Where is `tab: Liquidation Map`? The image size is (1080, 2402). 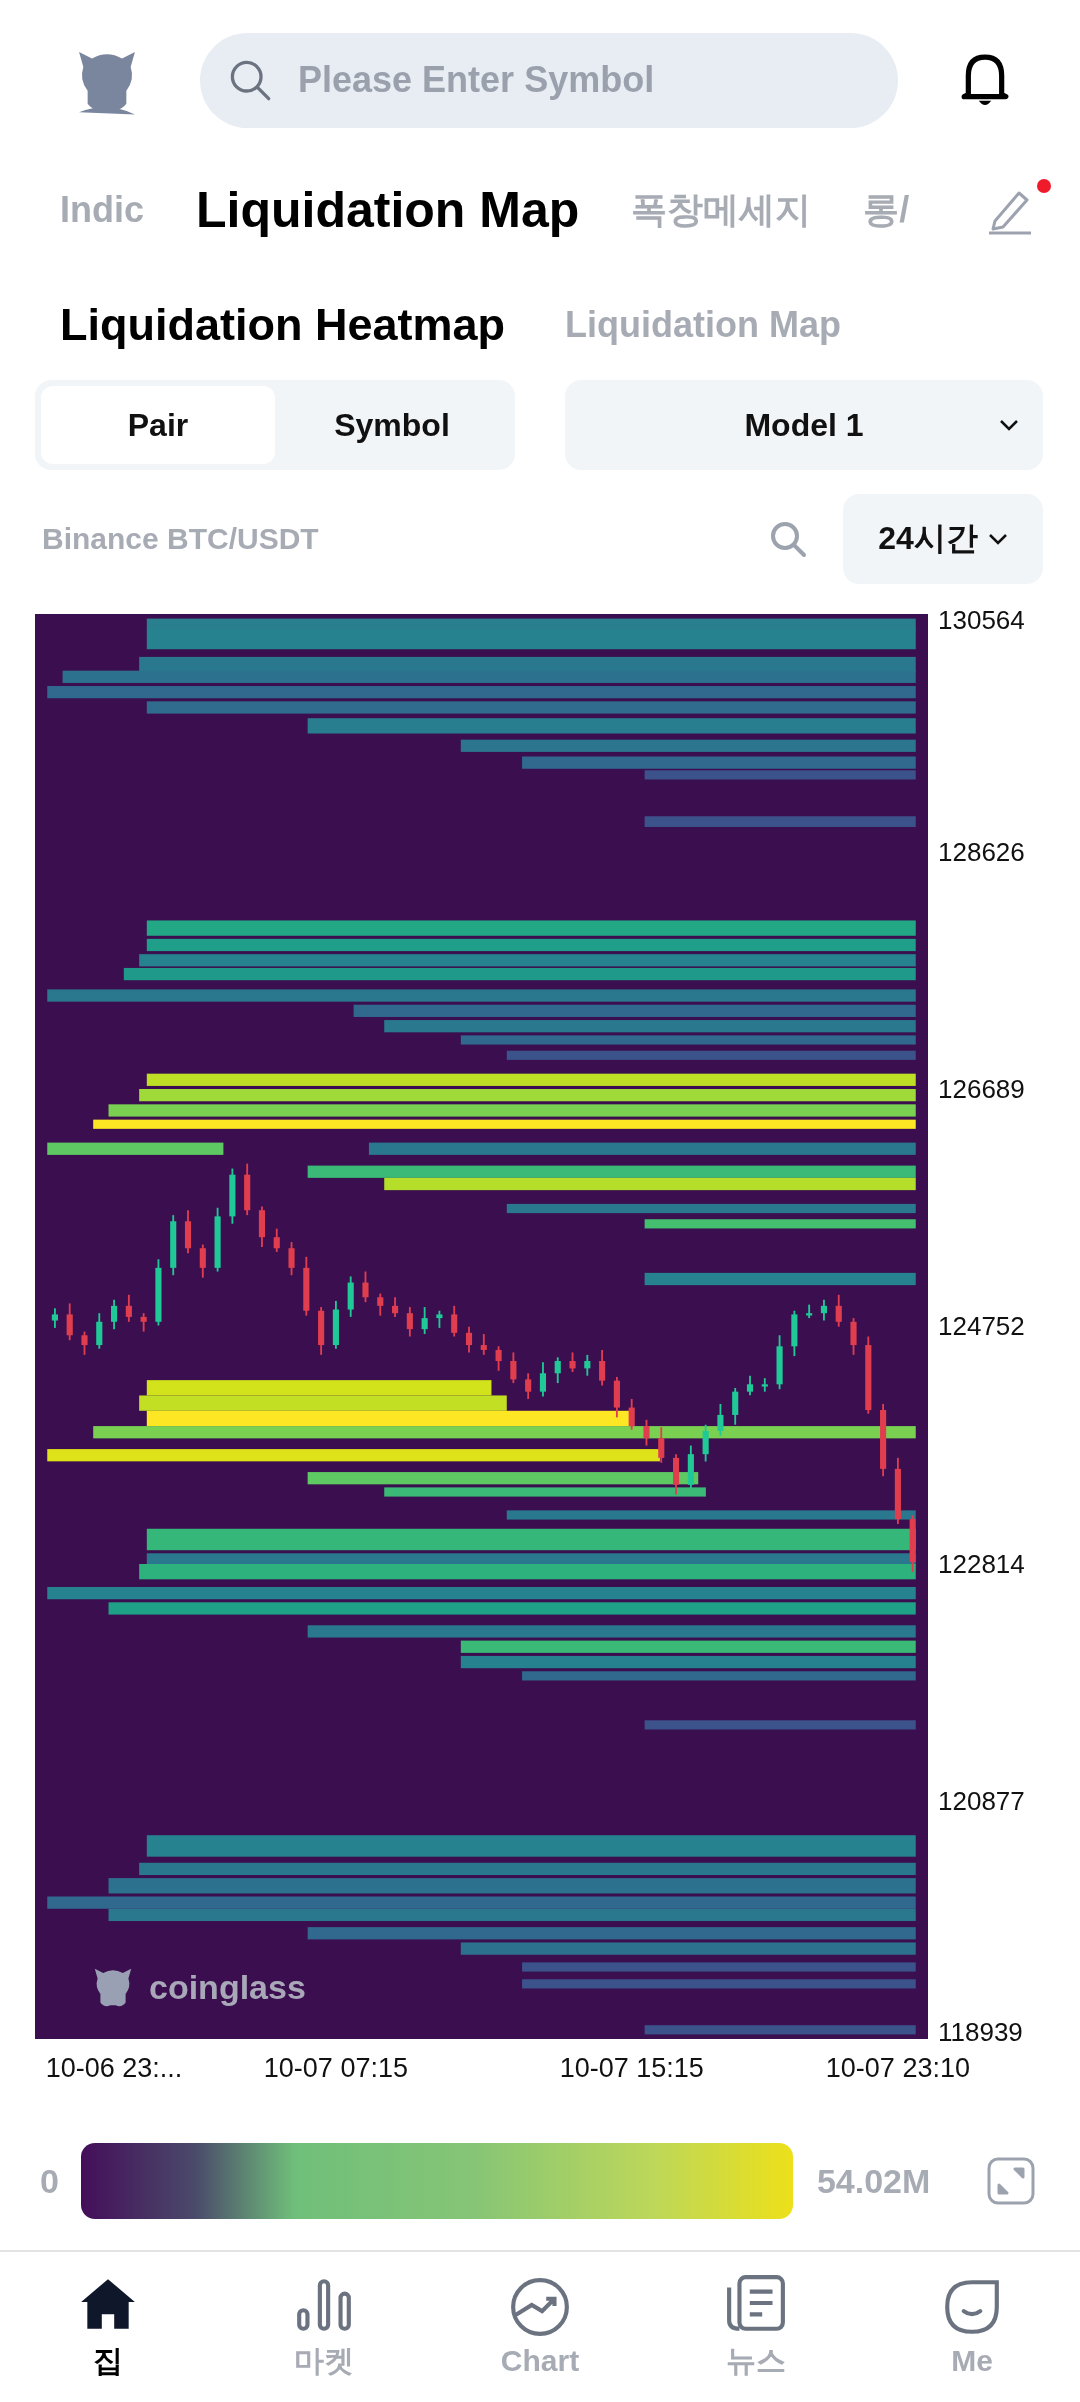
tab: Liquidation Map is located at coordinates (388, 210).